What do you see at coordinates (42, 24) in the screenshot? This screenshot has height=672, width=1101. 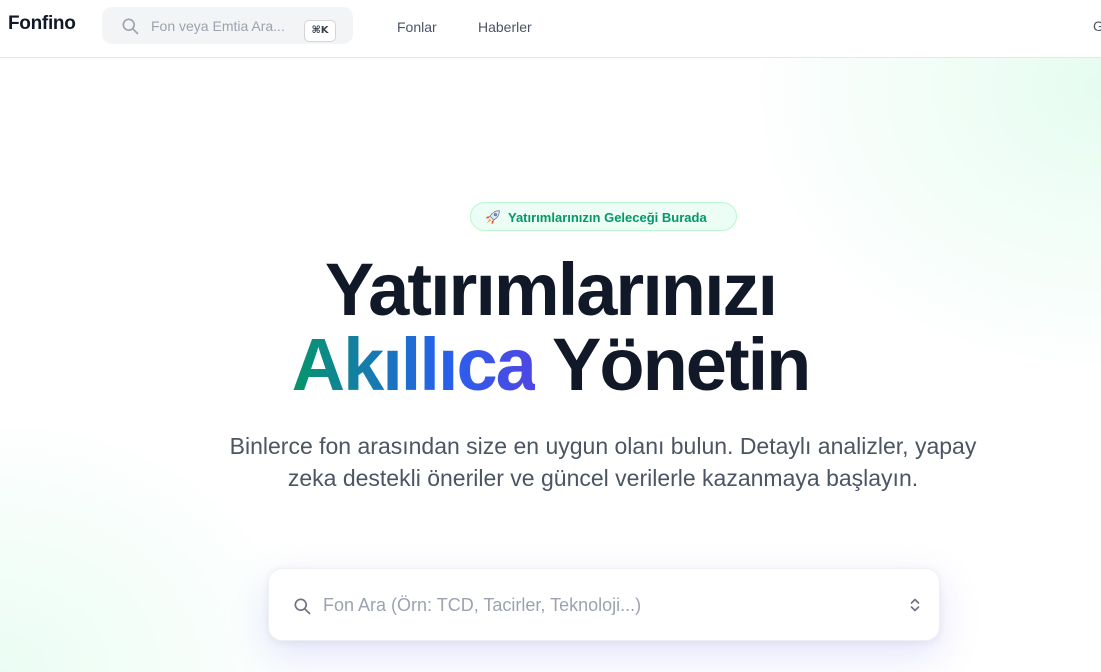 I see `brand-logo: Fonfino` at bounding box center [42, 24].